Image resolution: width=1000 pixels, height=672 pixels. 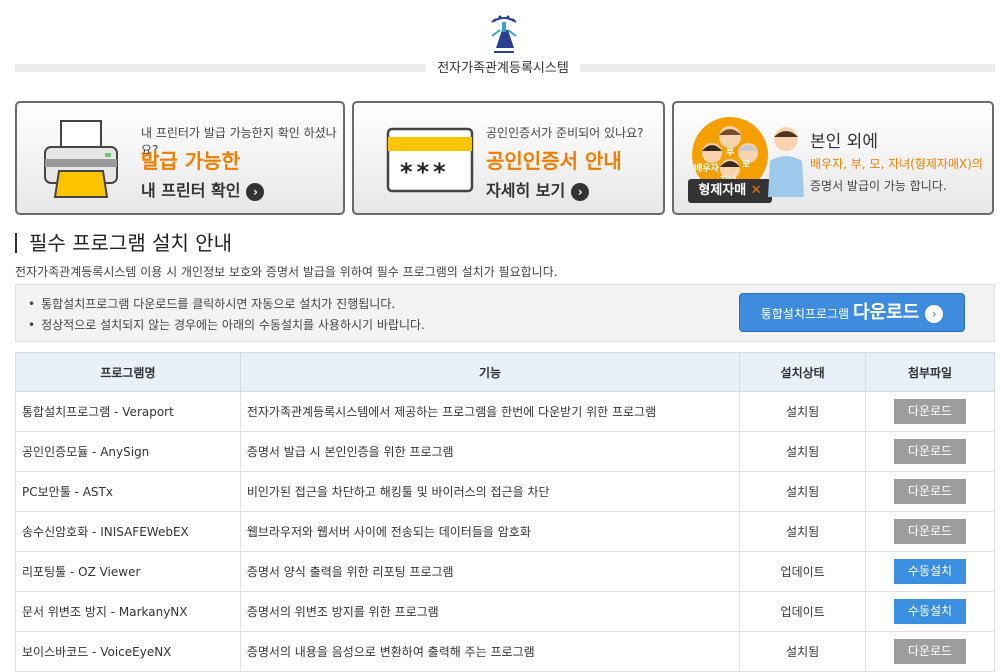 I want to click on program-function: 증명서 양식 출력을 위한 리포팅 프로그램, so click(x=490, y=571).